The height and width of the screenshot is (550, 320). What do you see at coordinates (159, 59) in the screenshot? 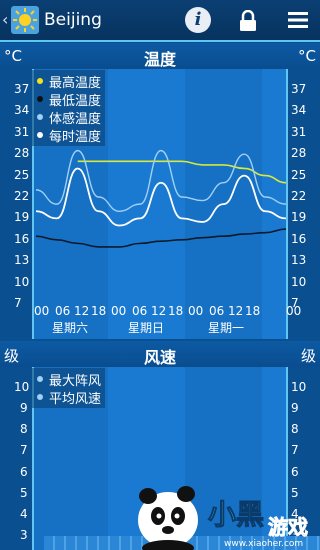
I see `temperature-title: 温度` at bounding box center [159, 59].